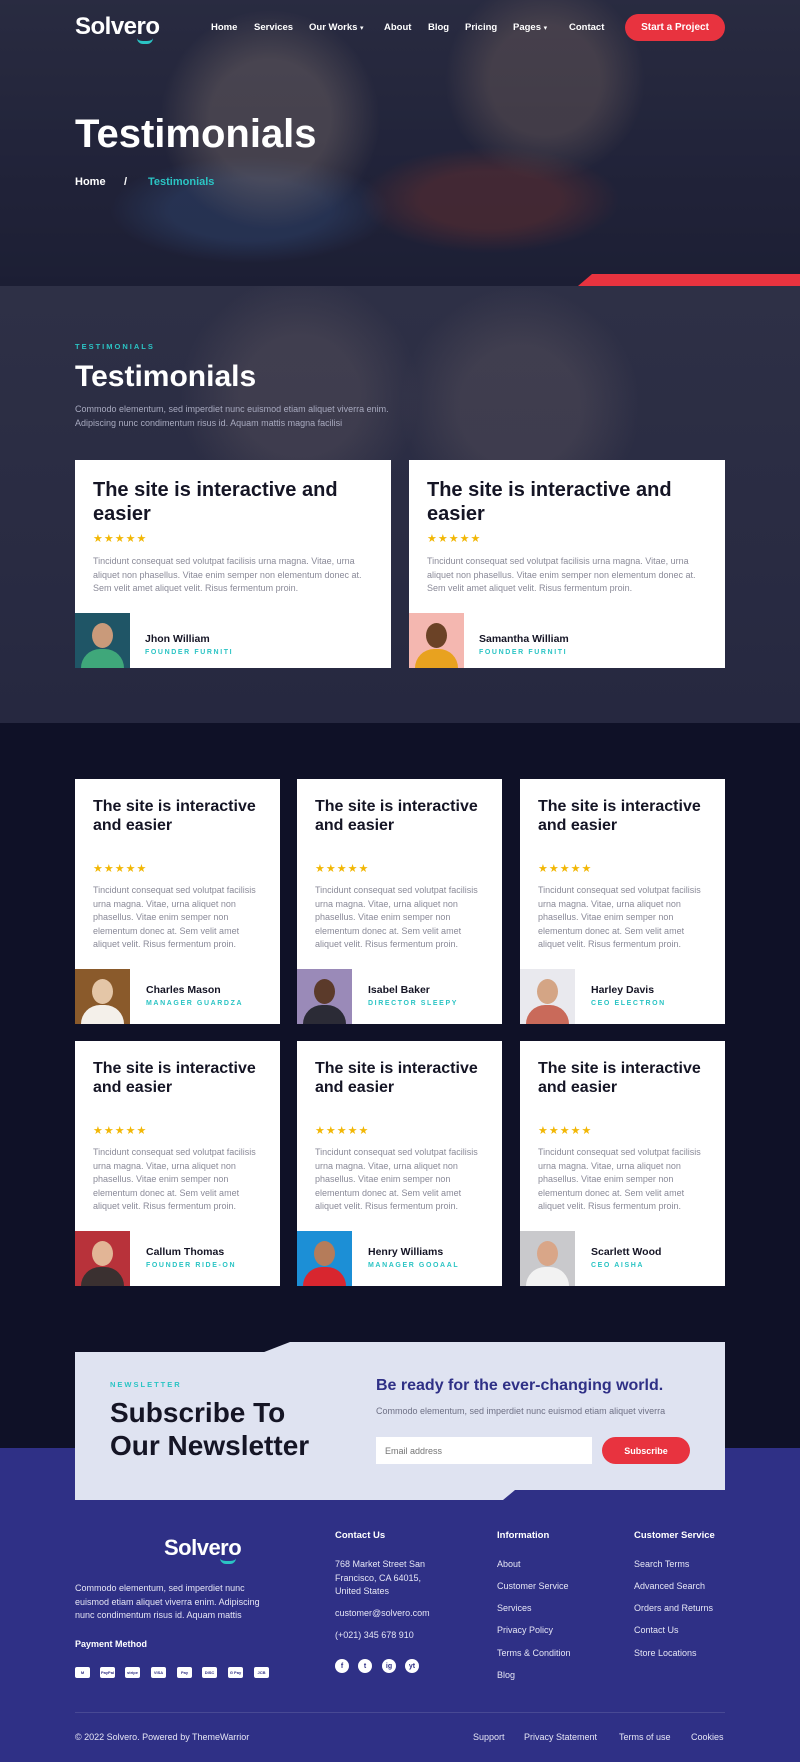 Image resolution: width=800 pixels, height=1762 pixels. Describe the element at coordinates (107, 1672) in the screenshot. I see `paypal-icon: PayPal` at that location.